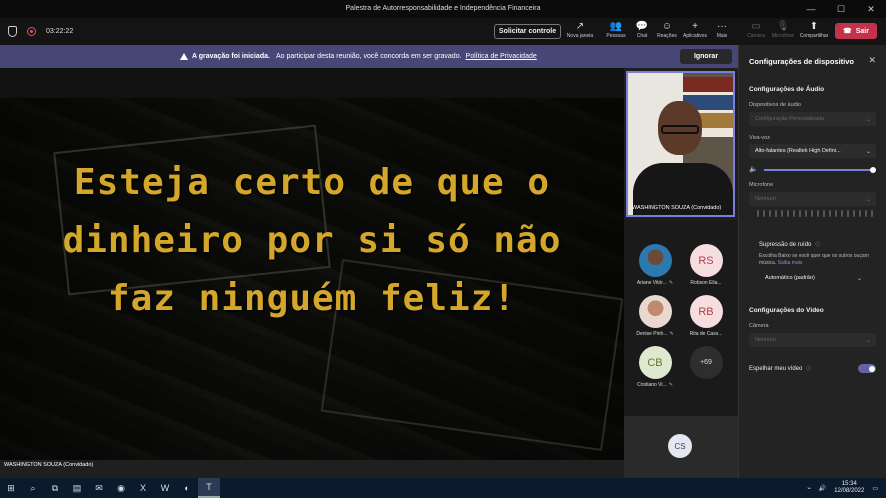 This screenshot has width=886, height=498. Describe the element at coordinates (501, 56) in the screenshot. I see `privacy-policy-link: Política de Privacidade` at that location.